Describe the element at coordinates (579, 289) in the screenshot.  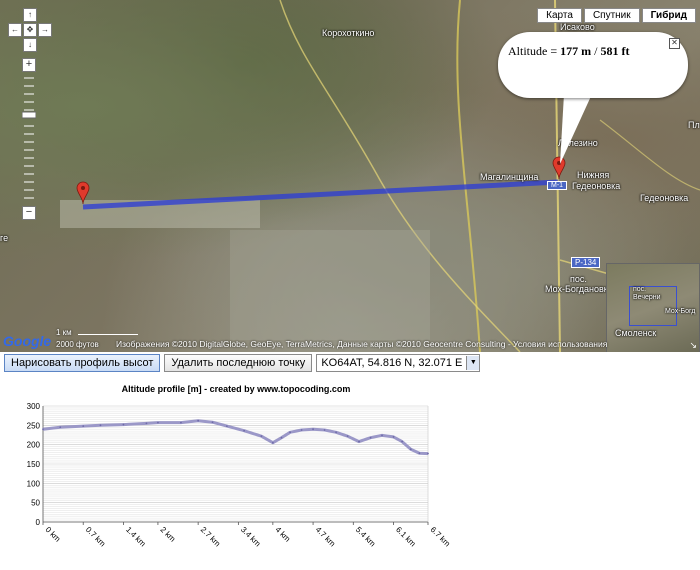
I see `map-label-mokh-2: Мох-Богдановка` at that location.